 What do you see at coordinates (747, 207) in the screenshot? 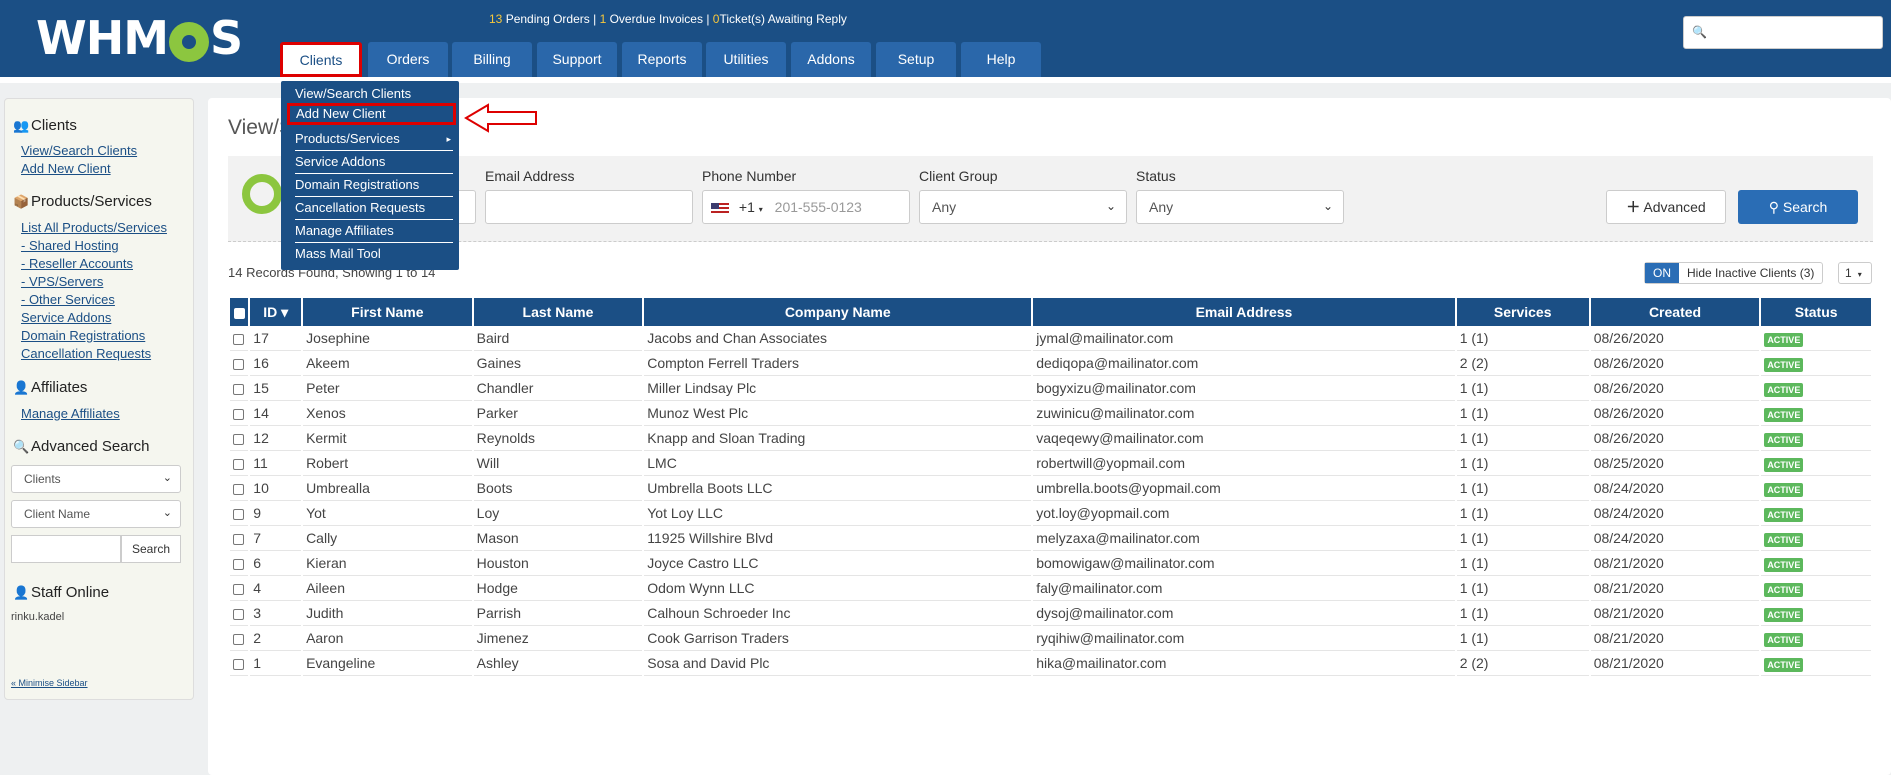
I see `phone-country-code: +1` at bounding box center [747, 207].